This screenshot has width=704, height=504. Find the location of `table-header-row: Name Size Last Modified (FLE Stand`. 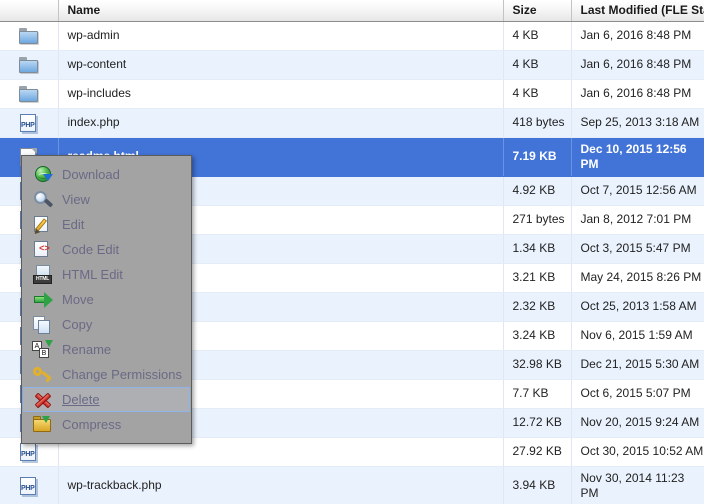

table-header-row: Name Size Last Modified (FLE Stand is located at coordinates (352, 11).